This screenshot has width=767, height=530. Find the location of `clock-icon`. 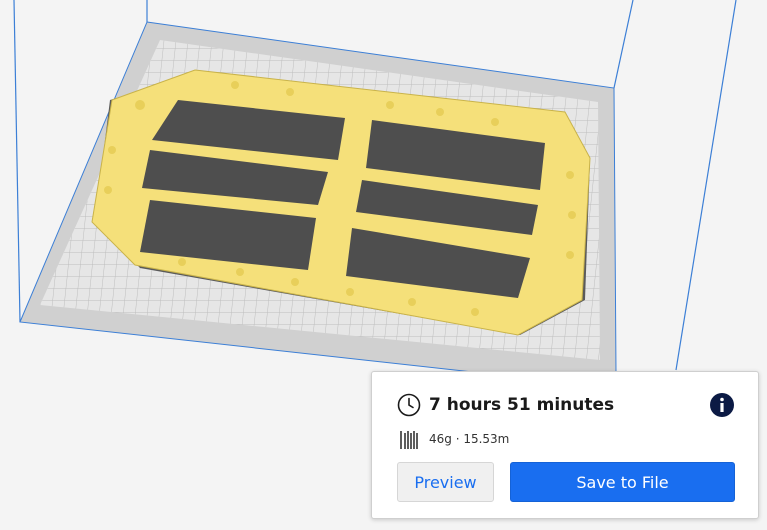

clock-icon is located at coordinates (409, 405).